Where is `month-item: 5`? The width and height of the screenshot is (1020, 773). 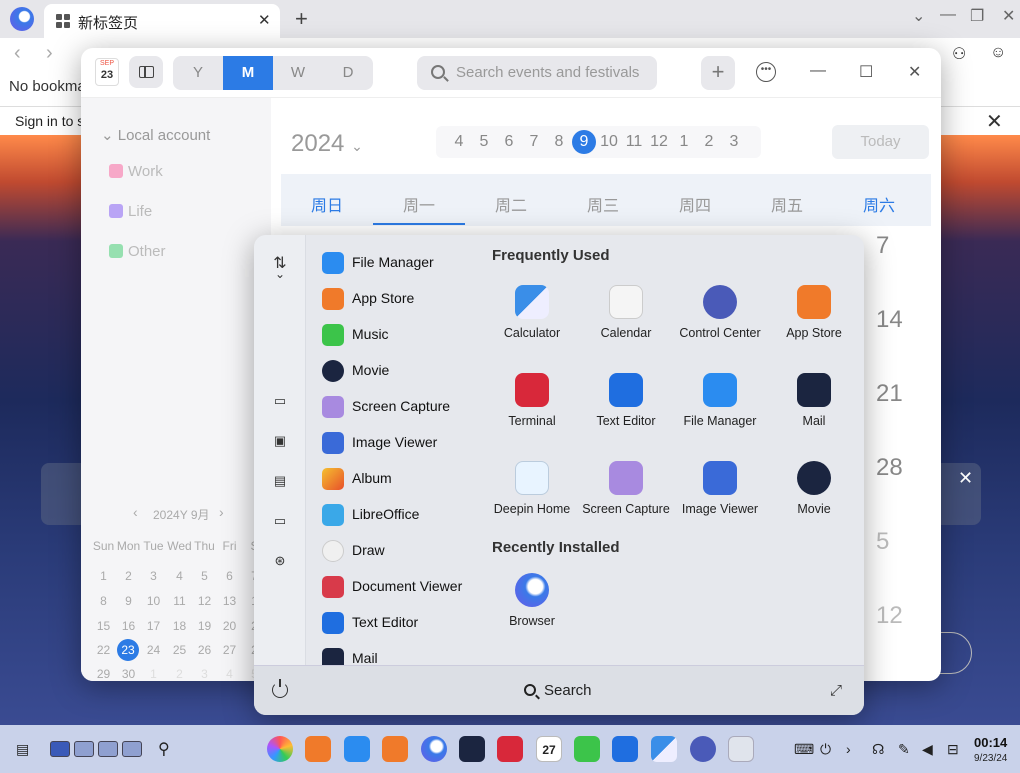 month-item: 5 is located at coordinates (484, 142).